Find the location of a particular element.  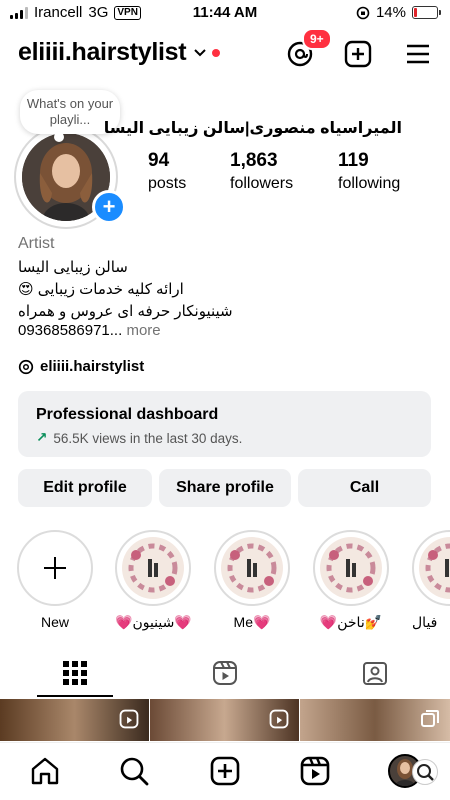

highlight-label: فیال is located at coordinates (425, 622).